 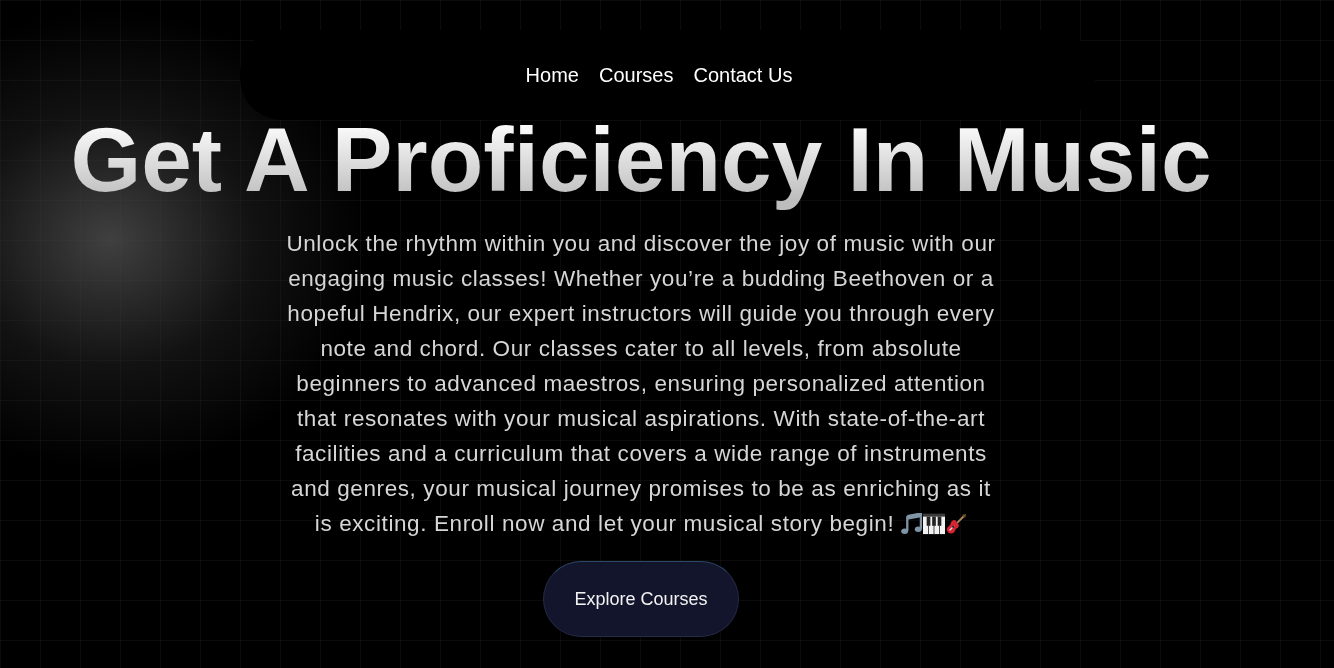 I want to click on nav-link: Contact Us, so click(x=743, y=75).